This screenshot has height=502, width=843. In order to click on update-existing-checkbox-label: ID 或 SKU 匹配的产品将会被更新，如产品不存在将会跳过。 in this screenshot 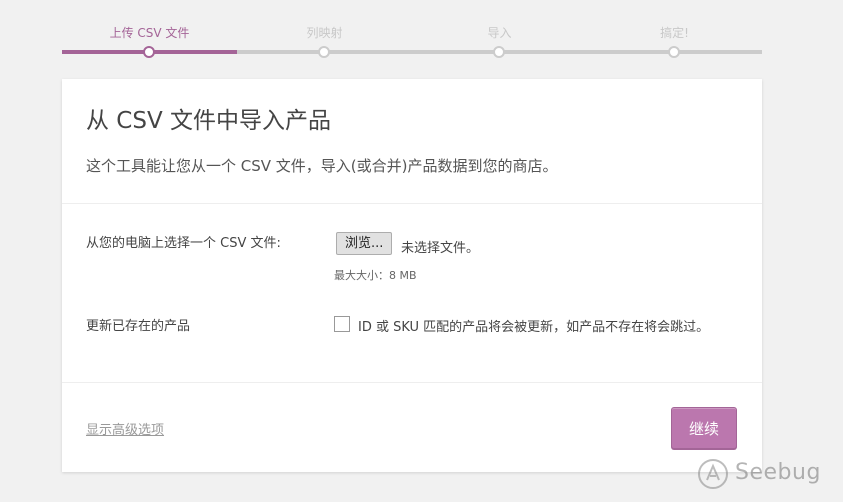, I will do `click(533, 325)`.